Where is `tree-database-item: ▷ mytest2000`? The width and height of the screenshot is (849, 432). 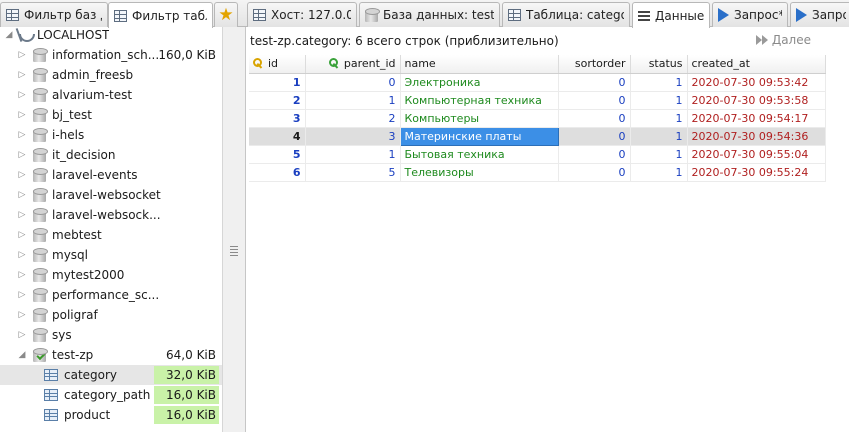
tree-database-item: ▷ mytest2000 is located at coordinates (111, 275).